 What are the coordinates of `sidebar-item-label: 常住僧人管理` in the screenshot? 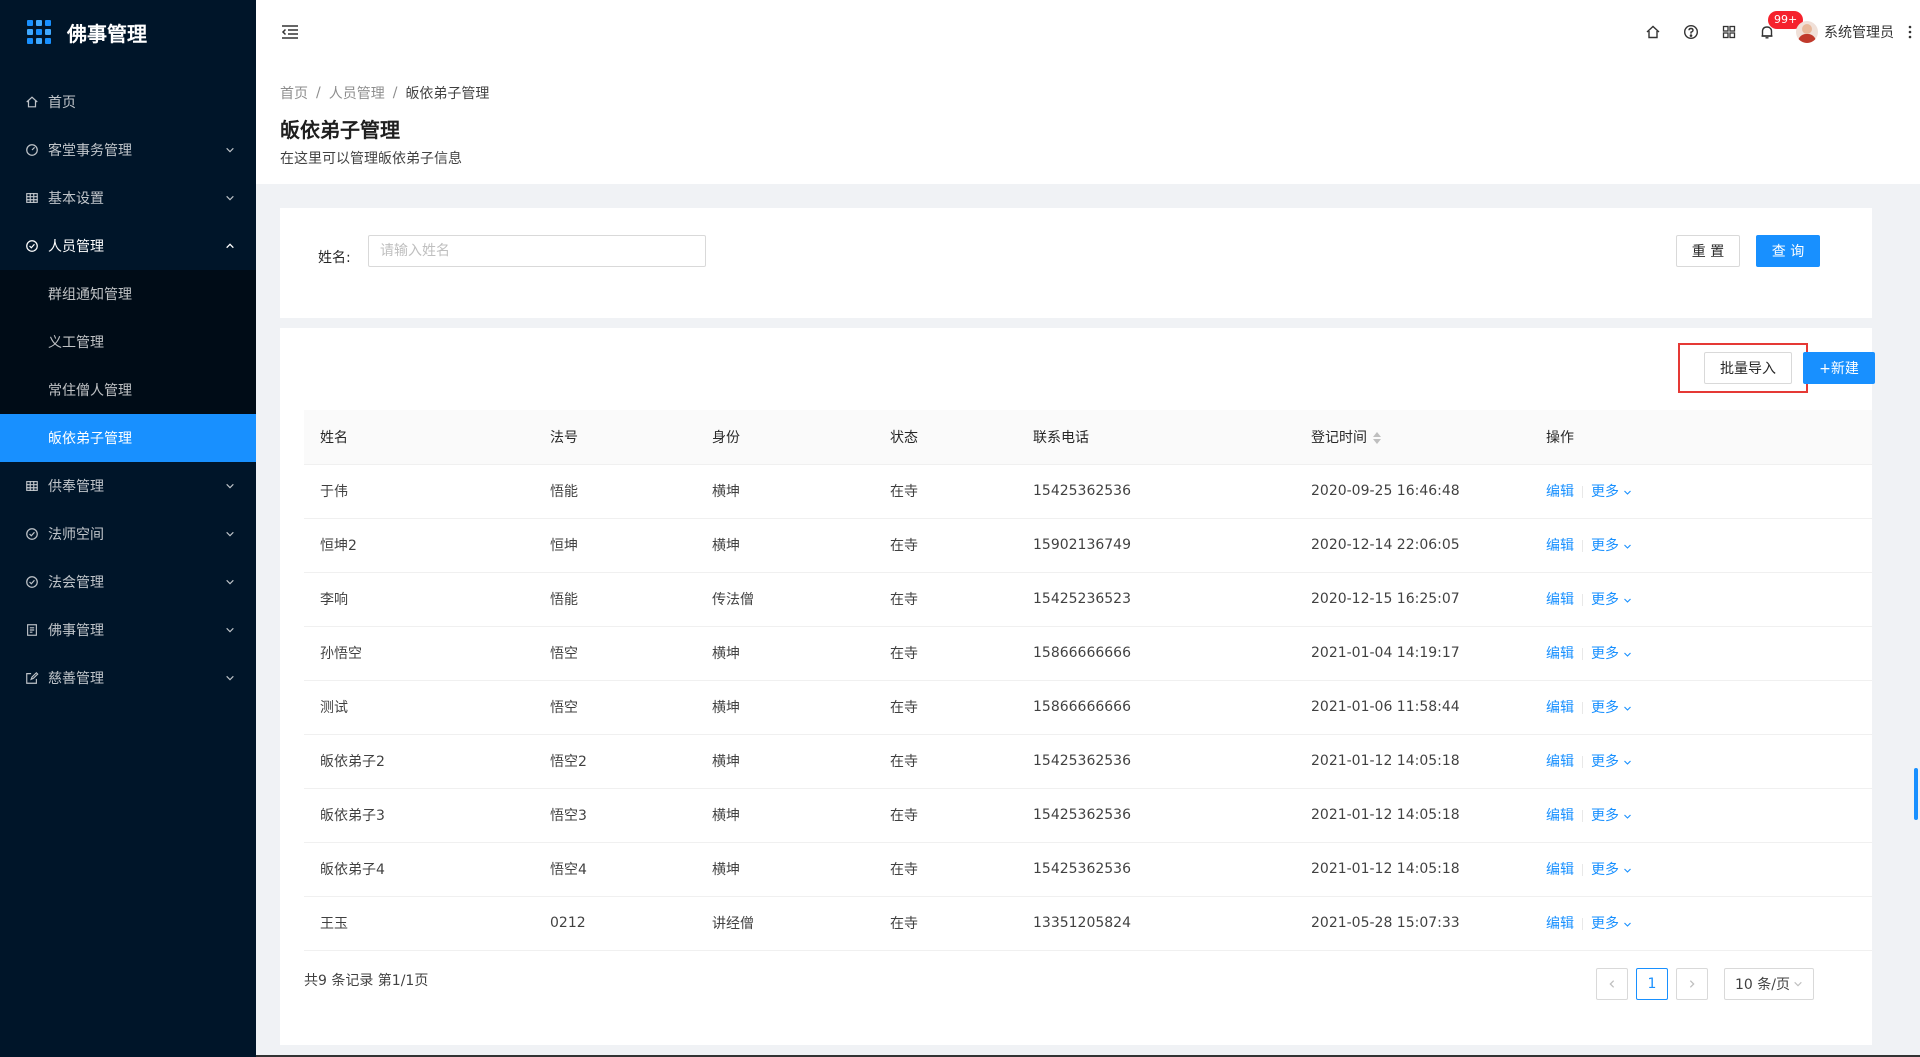 It's located at (90, 391).